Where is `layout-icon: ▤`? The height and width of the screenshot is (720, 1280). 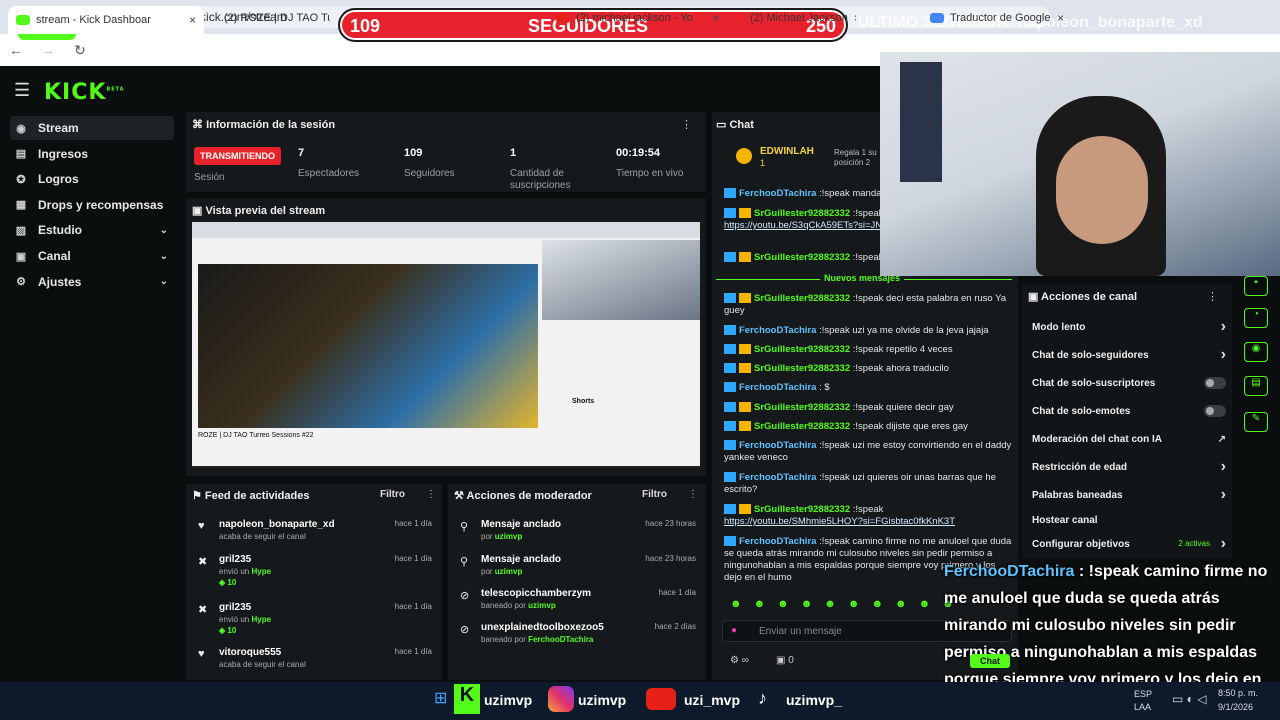
layout-icon: ▤ is located at coordinates (1256, 386).